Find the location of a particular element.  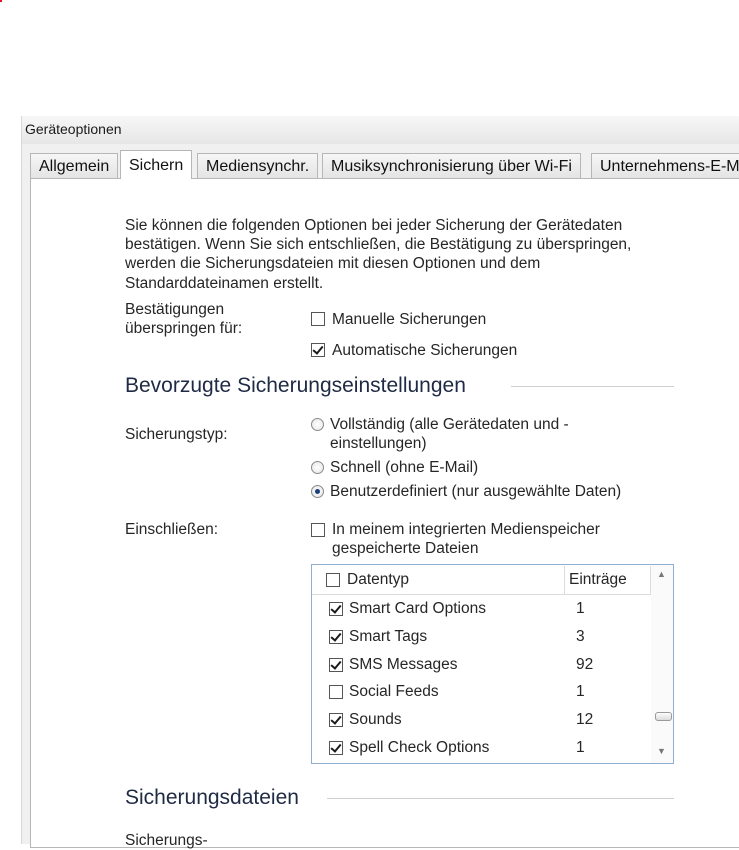

automatic-backups-label: Automatische Sicherungen is located at coordinates (424, 350).